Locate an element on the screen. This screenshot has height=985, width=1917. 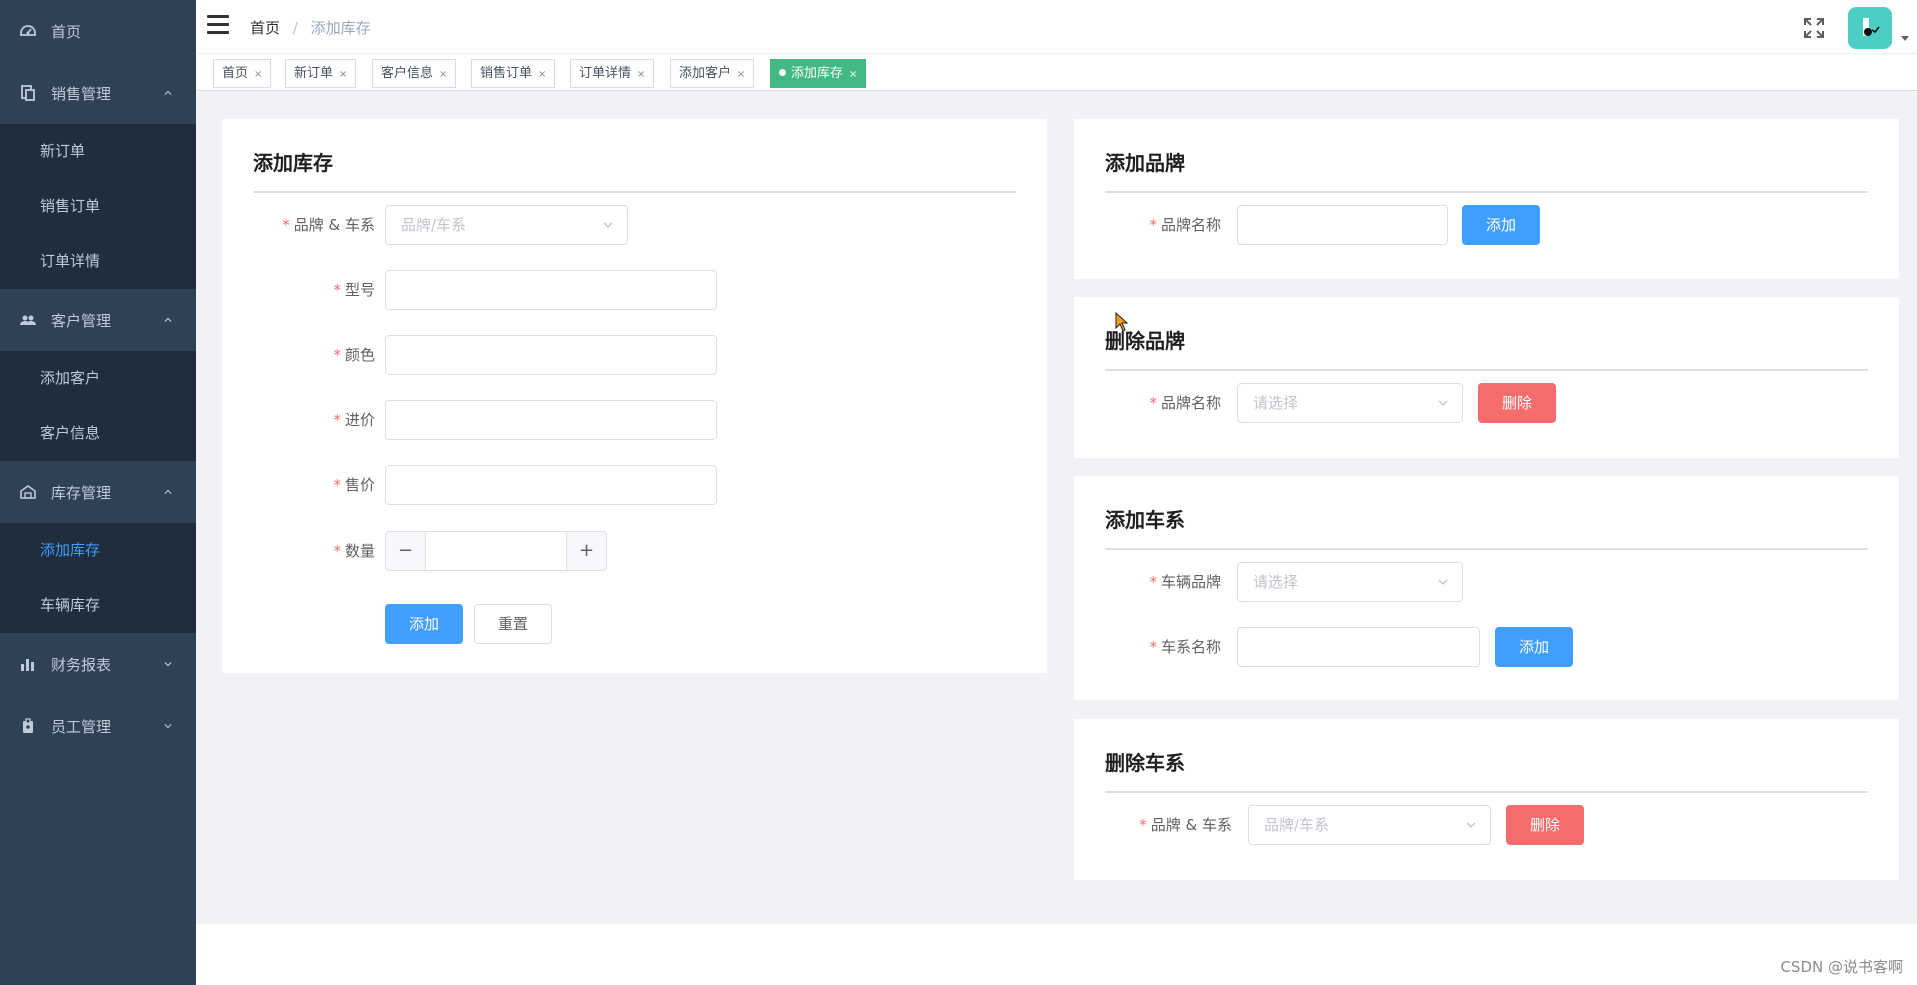
sales-submenu: 新订单 销售订单 订单详情 is located at coordinates (98, 206).